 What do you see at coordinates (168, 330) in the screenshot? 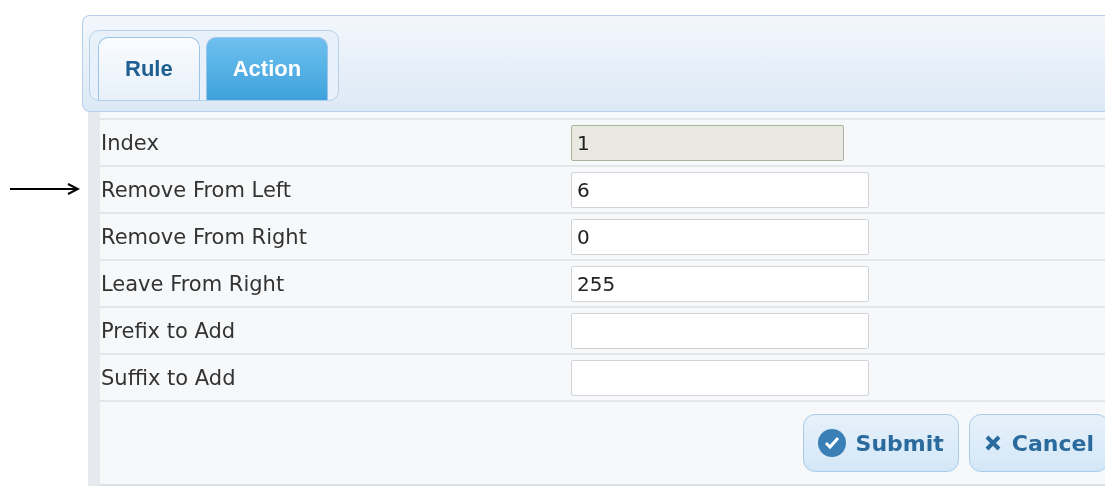
I see `field-label: Prefix to Add` at bounding box center [168, 330].